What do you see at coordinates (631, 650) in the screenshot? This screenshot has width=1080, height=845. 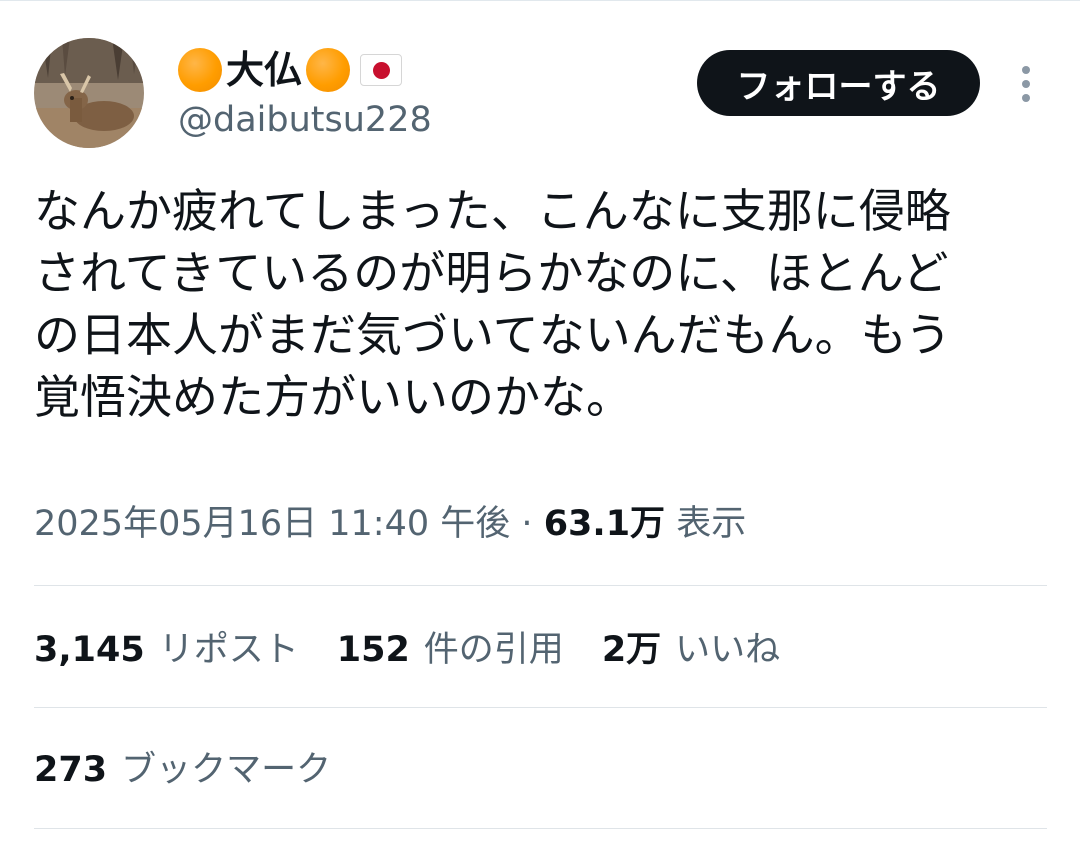 I see `likes-count: 2万` at bounding box center [631, 650].